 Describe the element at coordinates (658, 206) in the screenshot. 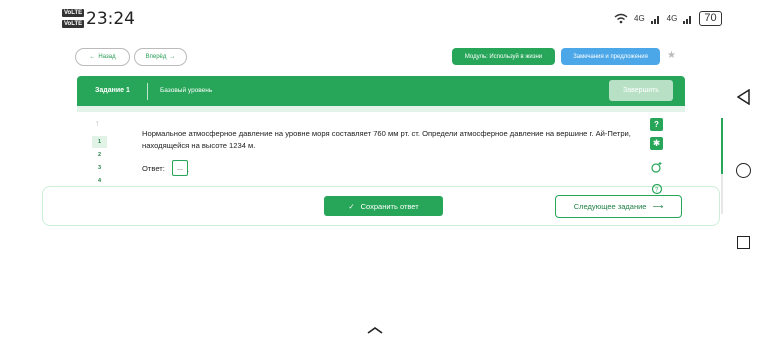

I see `arrow-right-icon: ⟶` at that location.